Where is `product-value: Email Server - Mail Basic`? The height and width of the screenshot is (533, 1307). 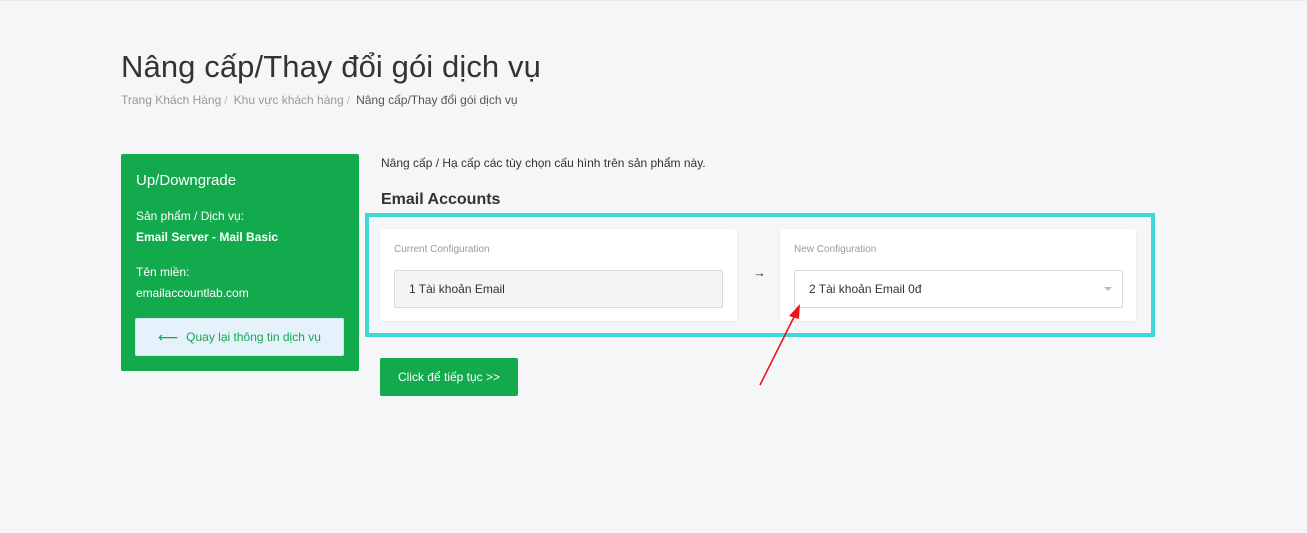
product-value: Email Server - Mail Basic is located at coordinates (207, 237).